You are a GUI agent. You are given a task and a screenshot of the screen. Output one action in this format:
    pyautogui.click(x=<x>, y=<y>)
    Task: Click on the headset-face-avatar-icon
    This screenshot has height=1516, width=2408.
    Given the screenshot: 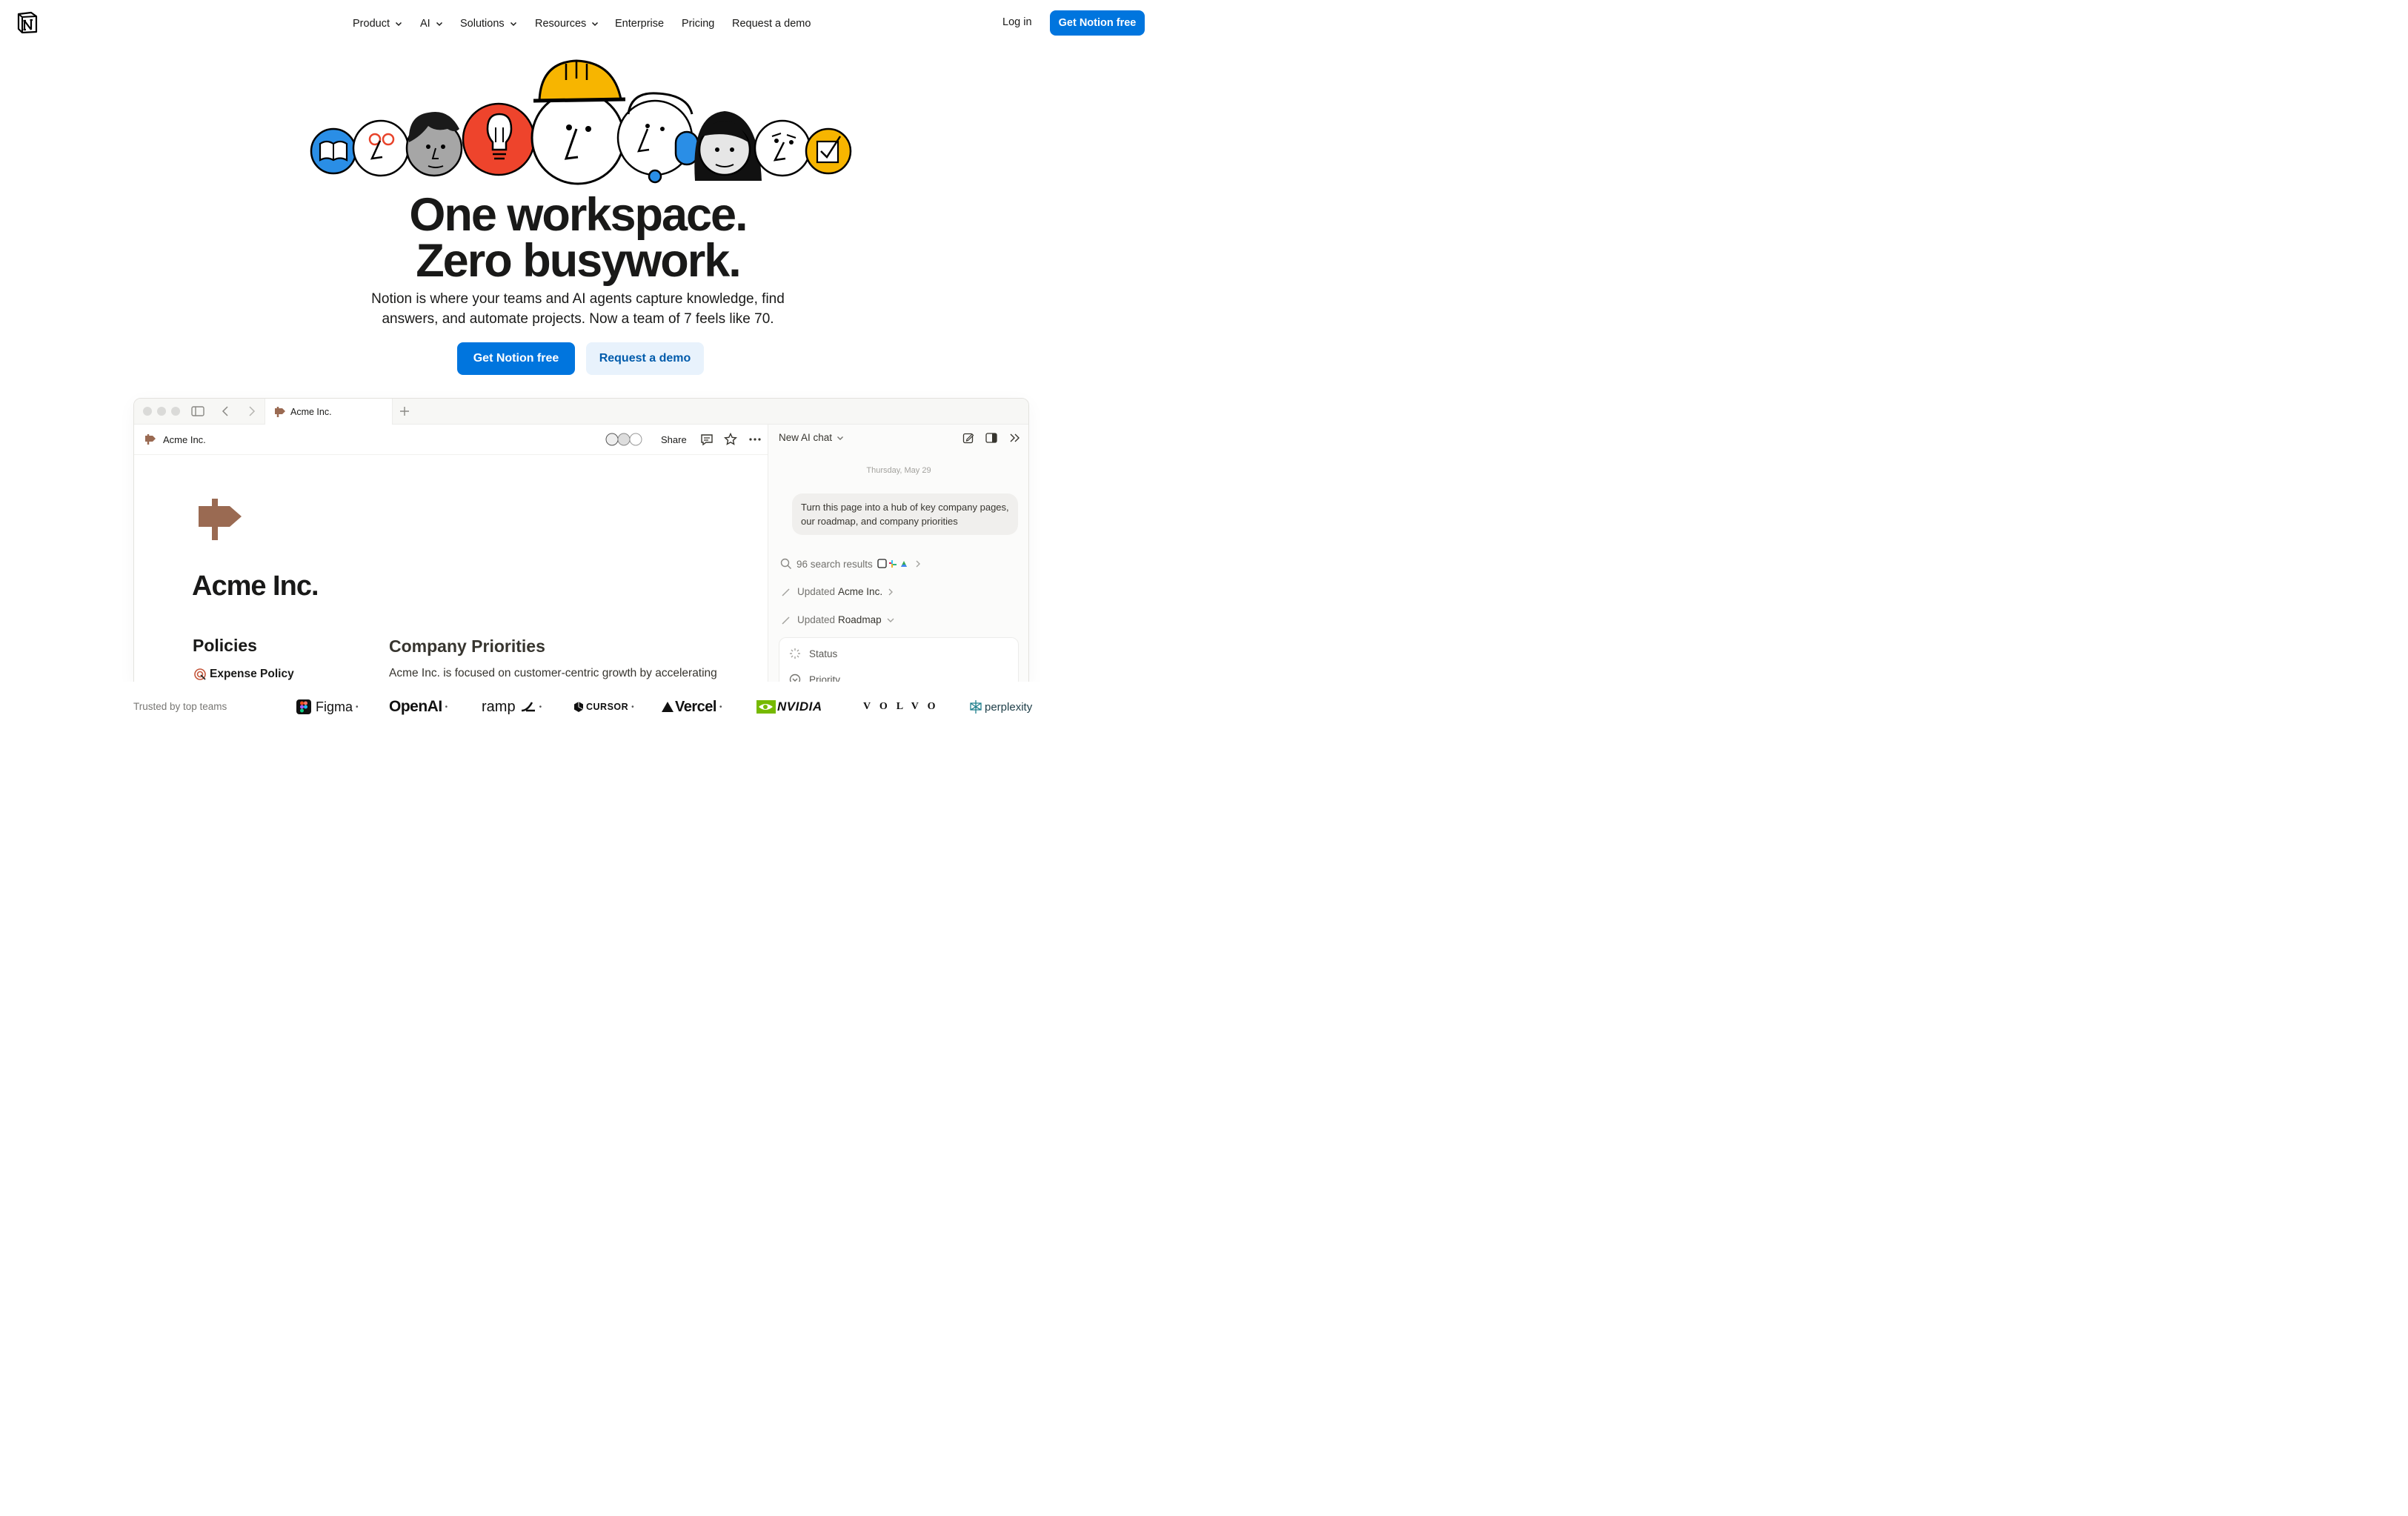 What is the action you would take?
    pyautogui.click(x=657, y=138)
    